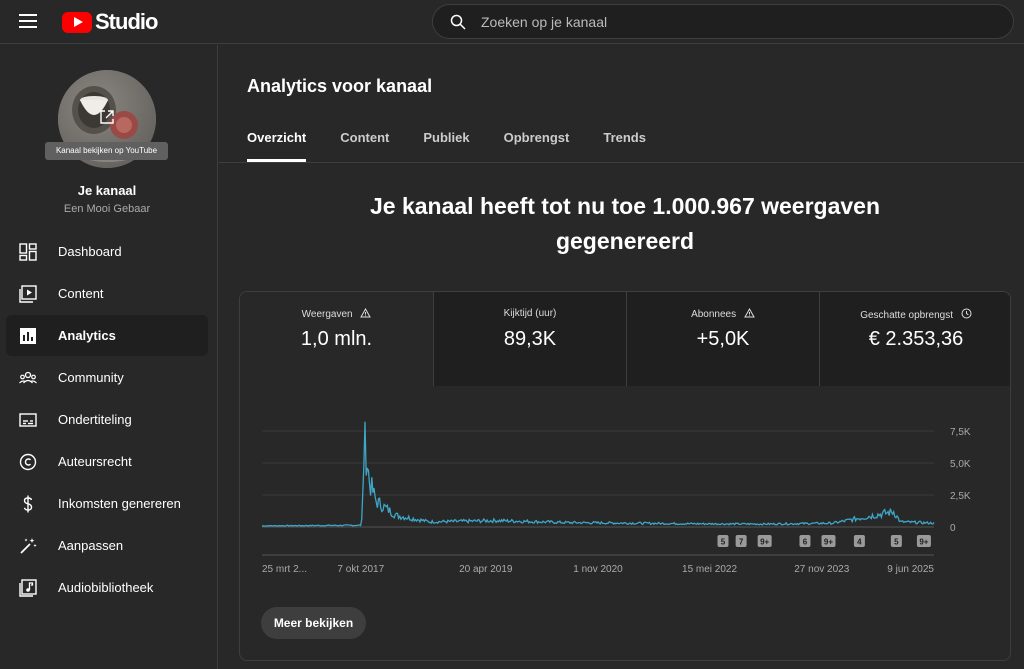 The image size is (1024, 669). I want to click on metric-views-label-row: Weergaven, so click(336, 313).